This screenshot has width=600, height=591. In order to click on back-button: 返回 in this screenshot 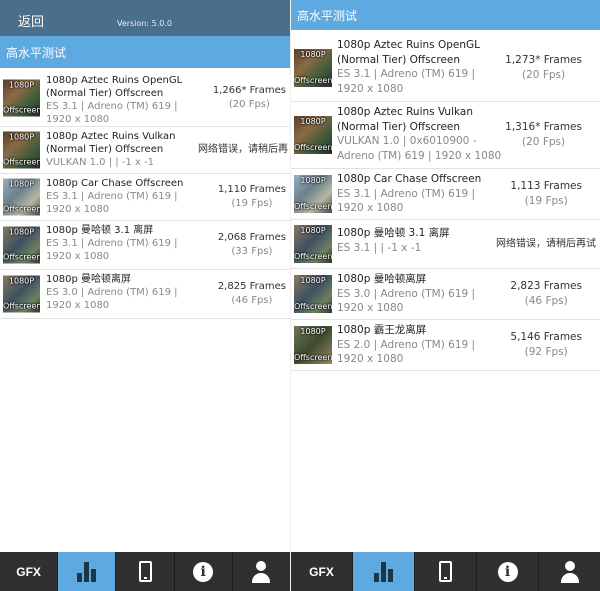, I will do `click(31, 20)`.